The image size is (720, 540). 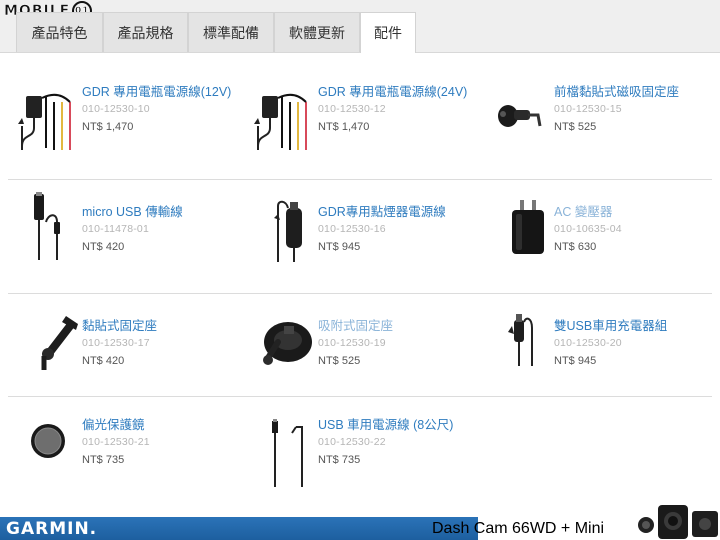 What do you see at coordinates (678, 522) in the screenshot?
I see `dash-cam-product-icon` at bounding box center [678, 522].